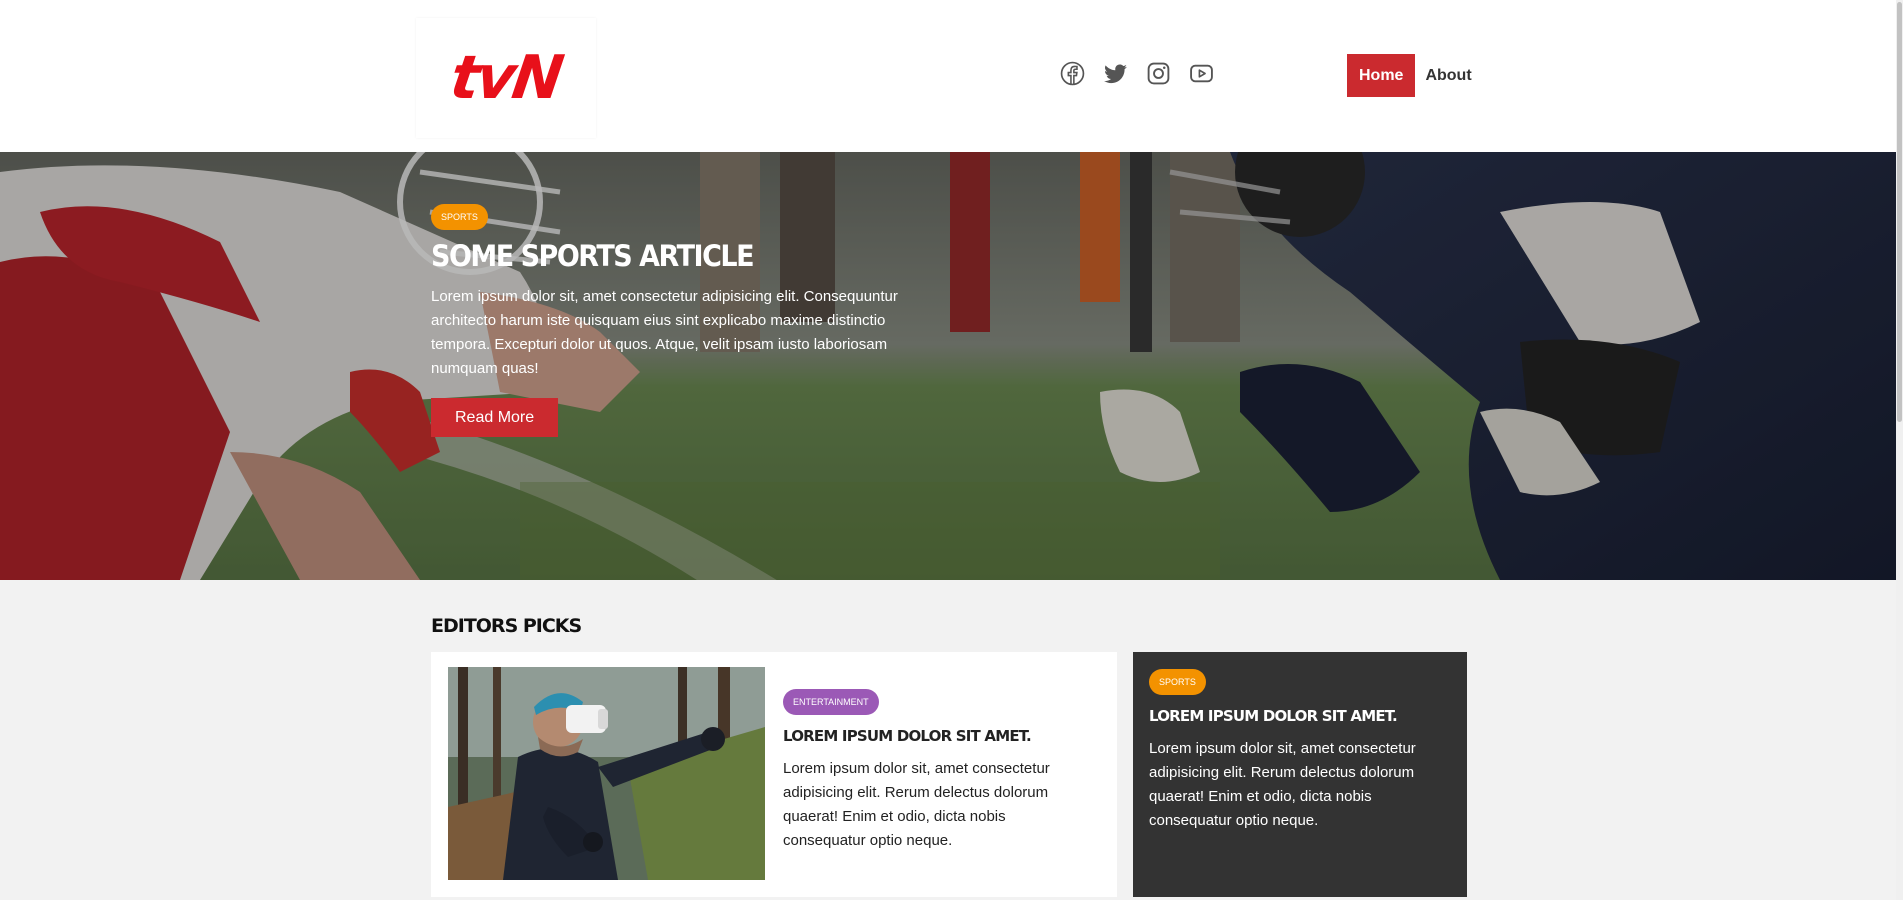 This screenshot has height=900, width=1903. I want to click on category-badge: ENTERTAINMENT, so click(831, 702).